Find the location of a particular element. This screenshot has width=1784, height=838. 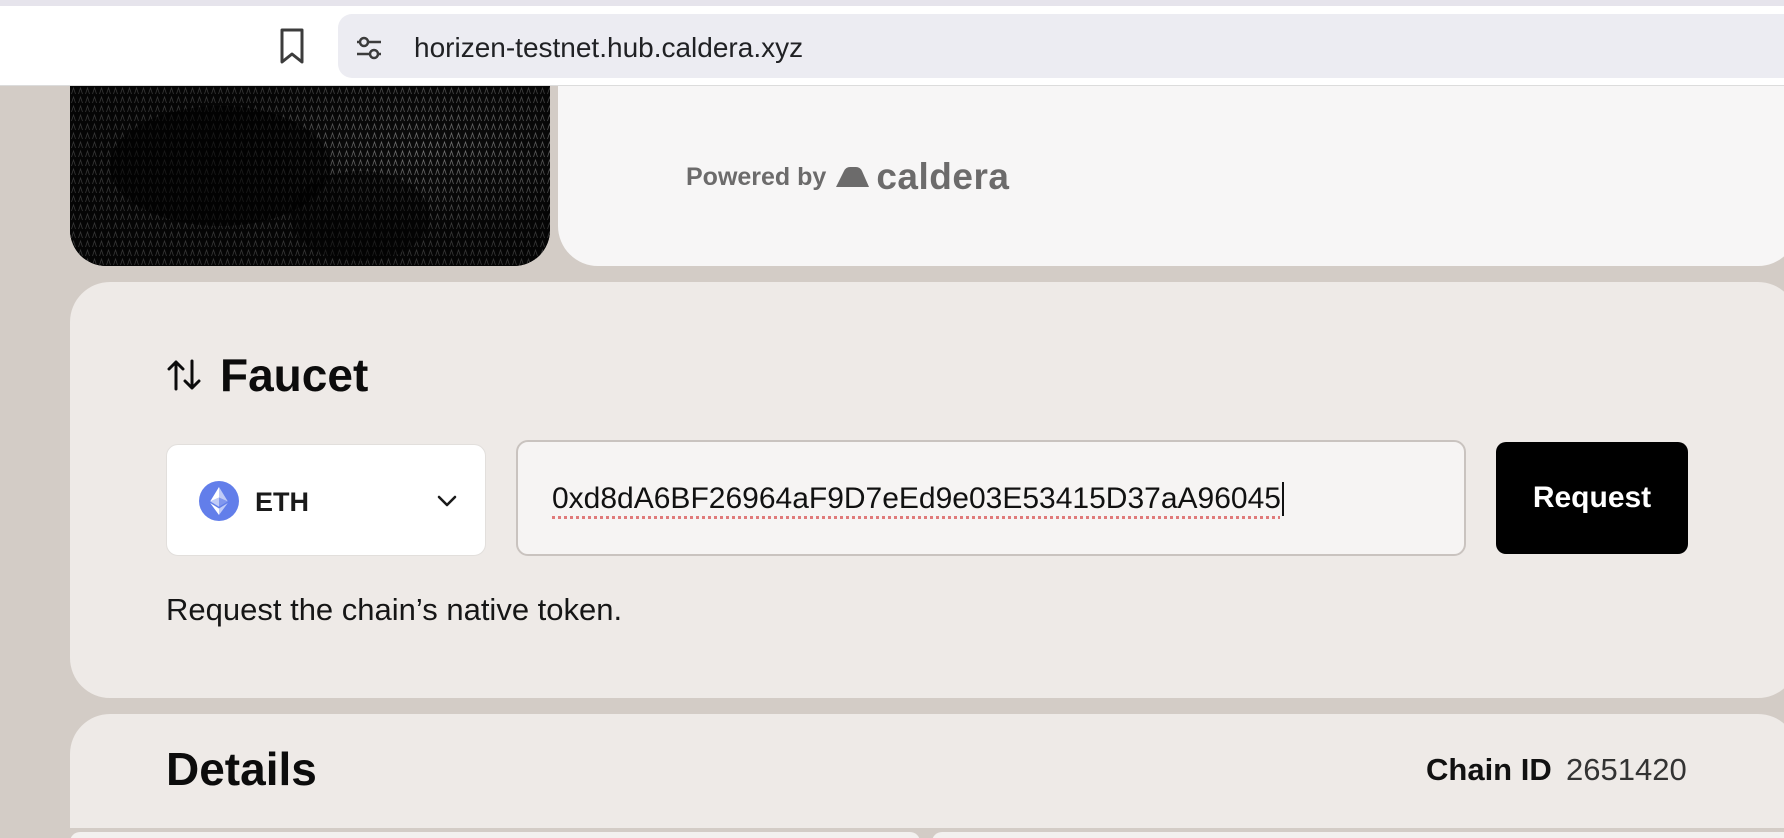

faucet-heading: Faucet is located at coordinates (267, 375).